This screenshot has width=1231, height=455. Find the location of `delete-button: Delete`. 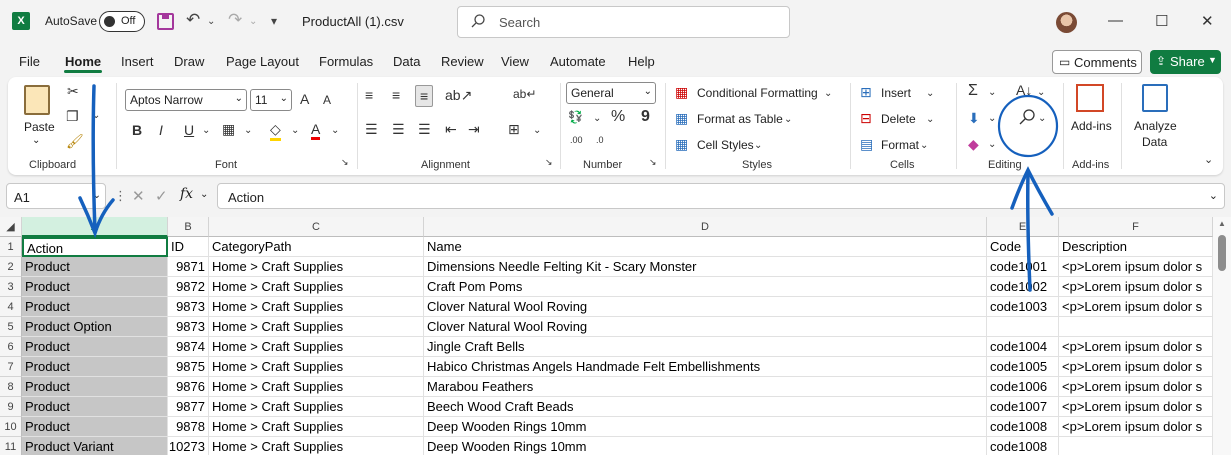

delete-button: Delete is located at coordinates (898, 119).